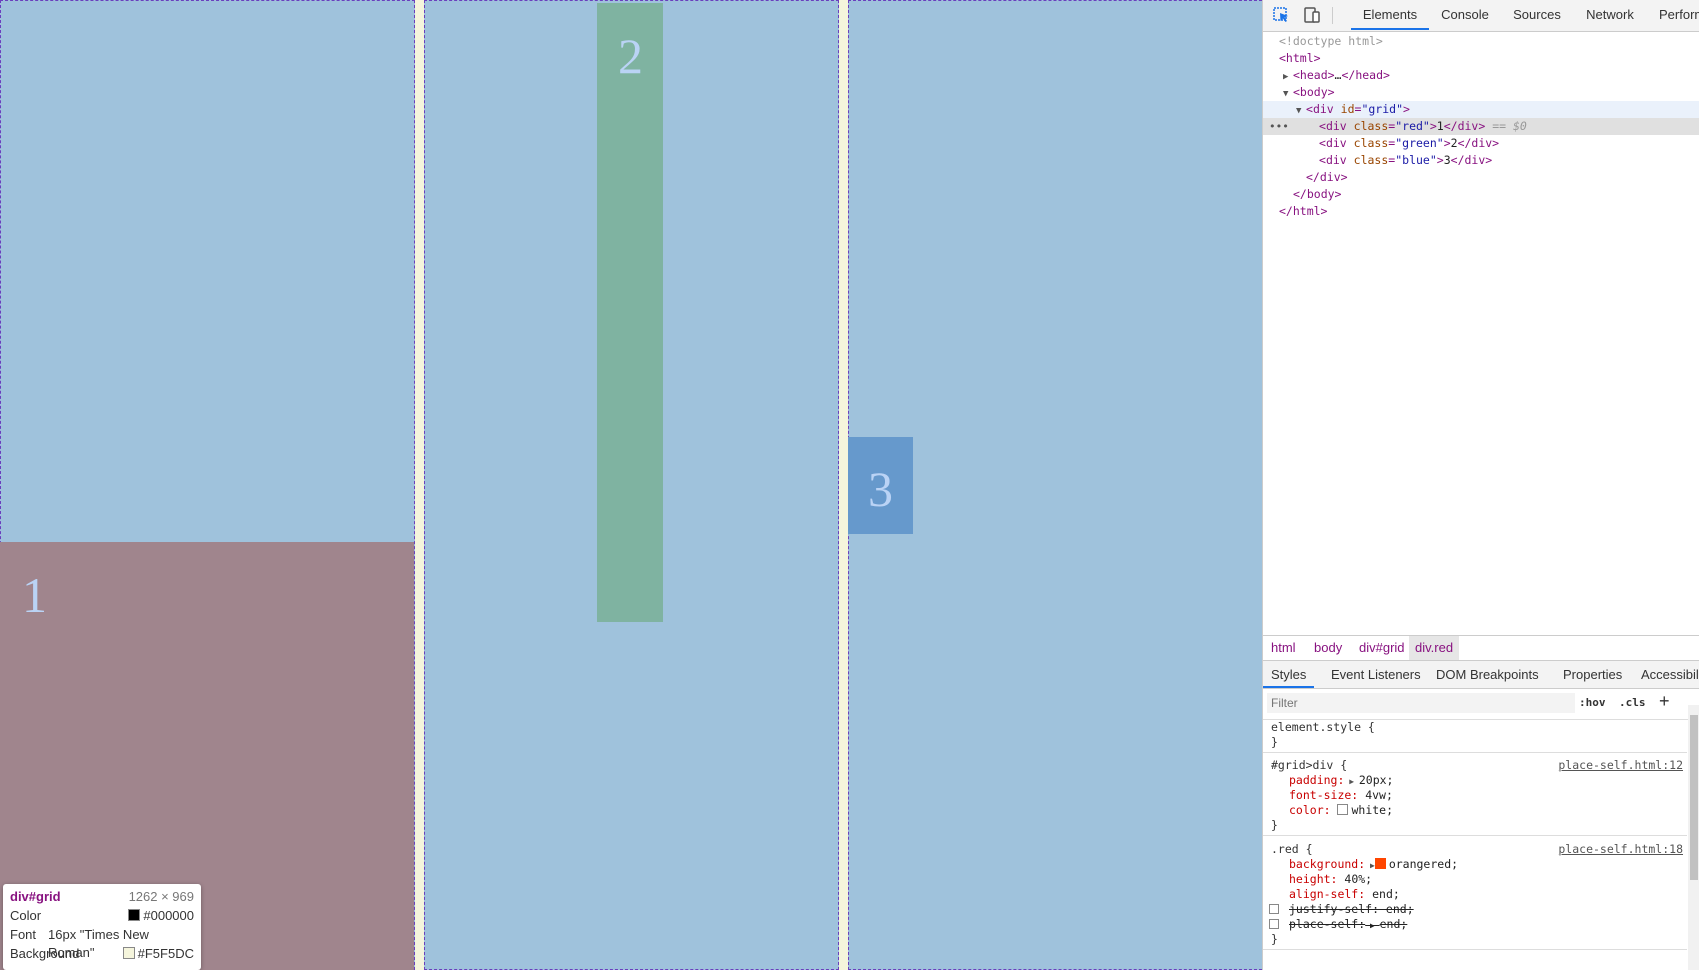  I want to click on tab-console: Console, so click(1465, 15).